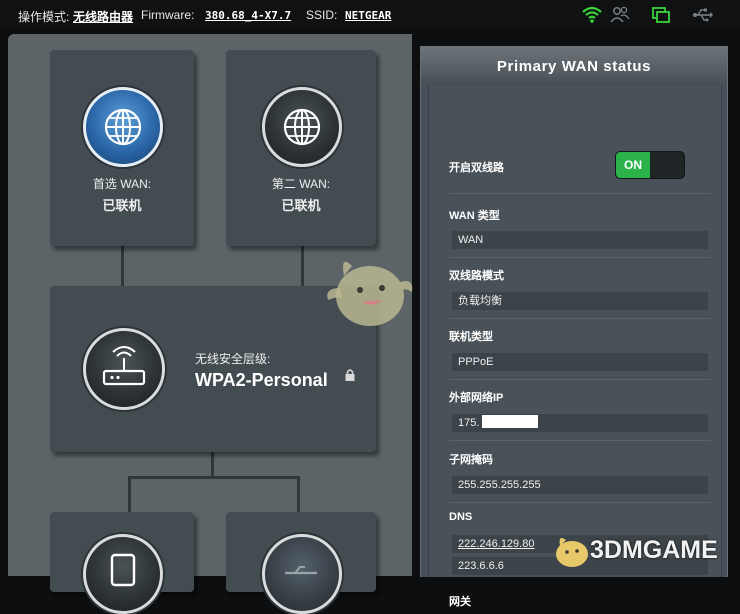  I want to click on wifi-icon, so click(592, 15).